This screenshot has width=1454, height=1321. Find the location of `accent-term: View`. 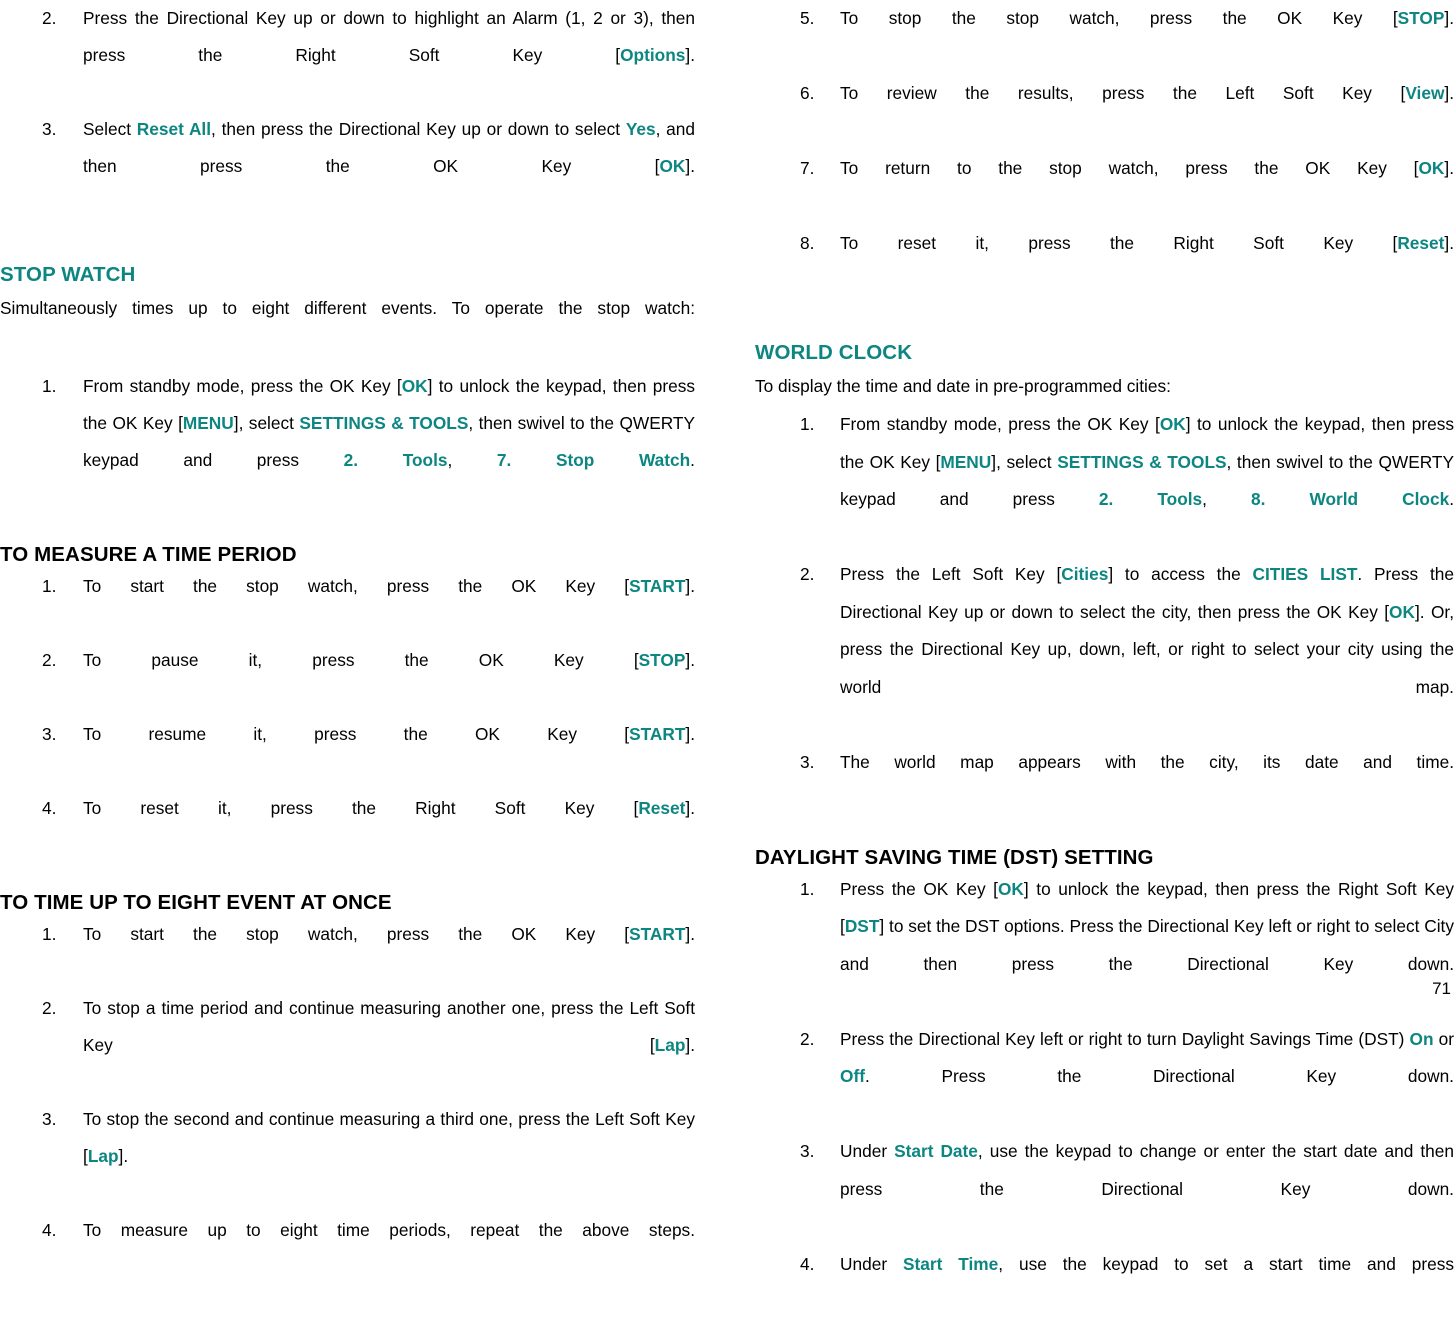

accent-term: View is located at coordinates (1425, 93).